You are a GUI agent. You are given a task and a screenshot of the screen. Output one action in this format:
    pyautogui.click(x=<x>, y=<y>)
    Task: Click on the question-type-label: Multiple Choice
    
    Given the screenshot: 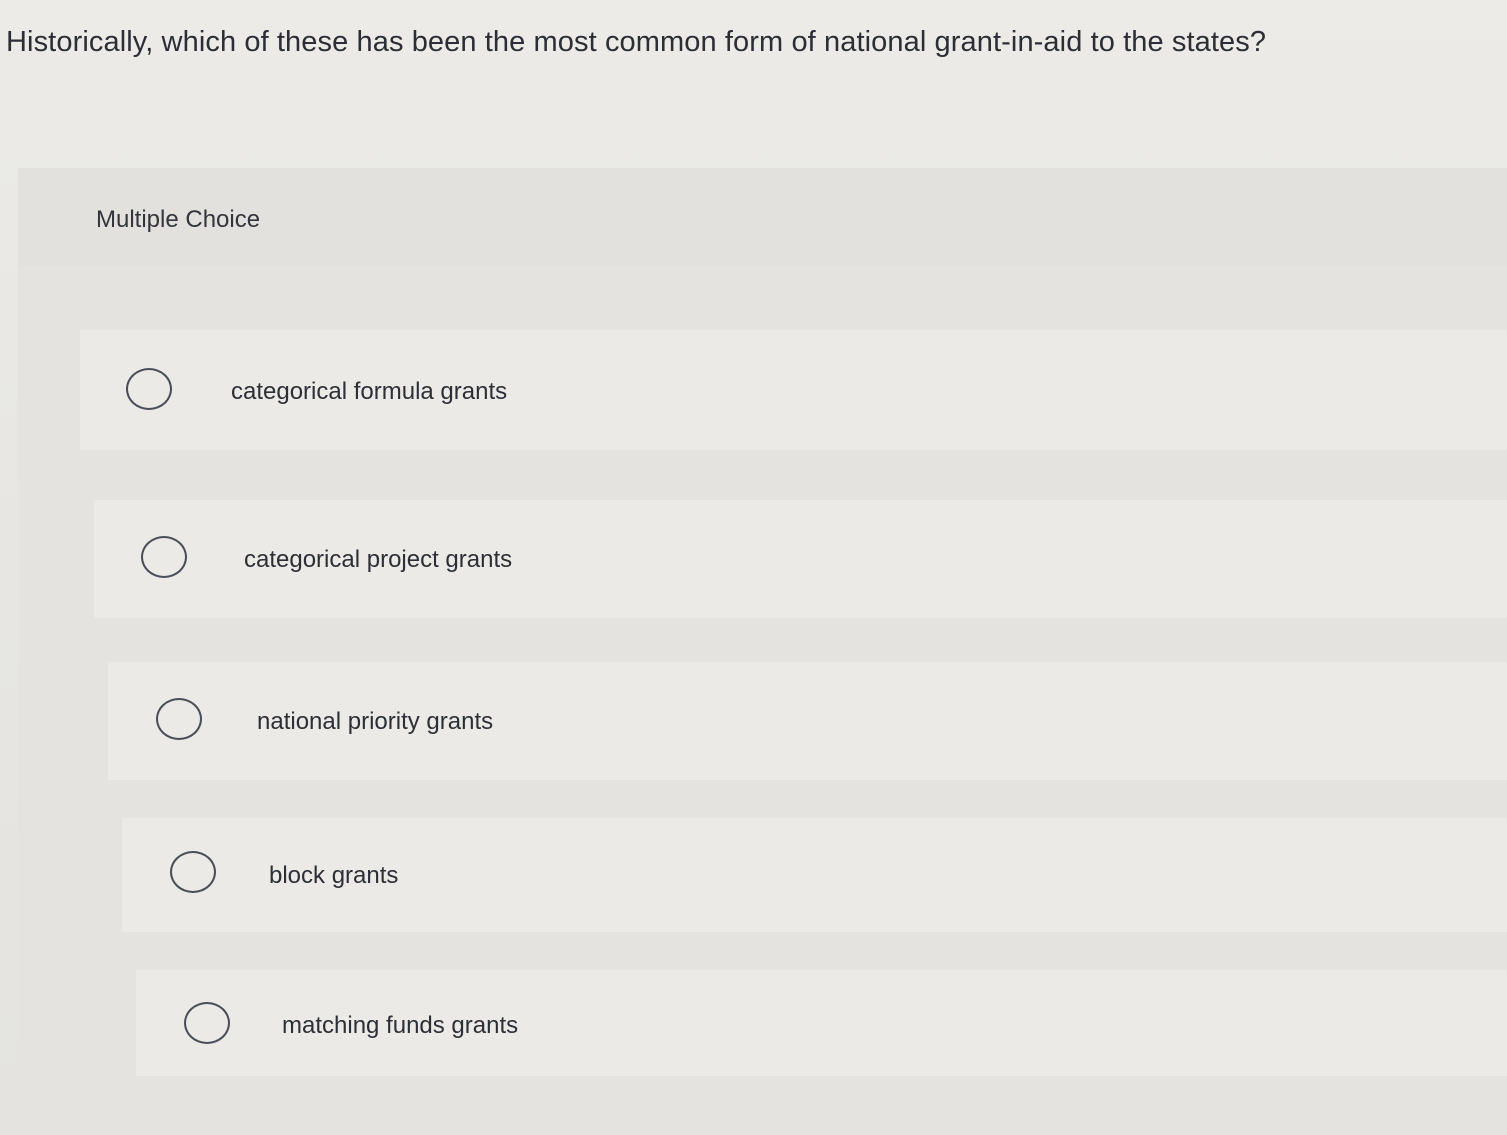 What is the action you would take?
    pyautogui.click(x=178, y=219)
    